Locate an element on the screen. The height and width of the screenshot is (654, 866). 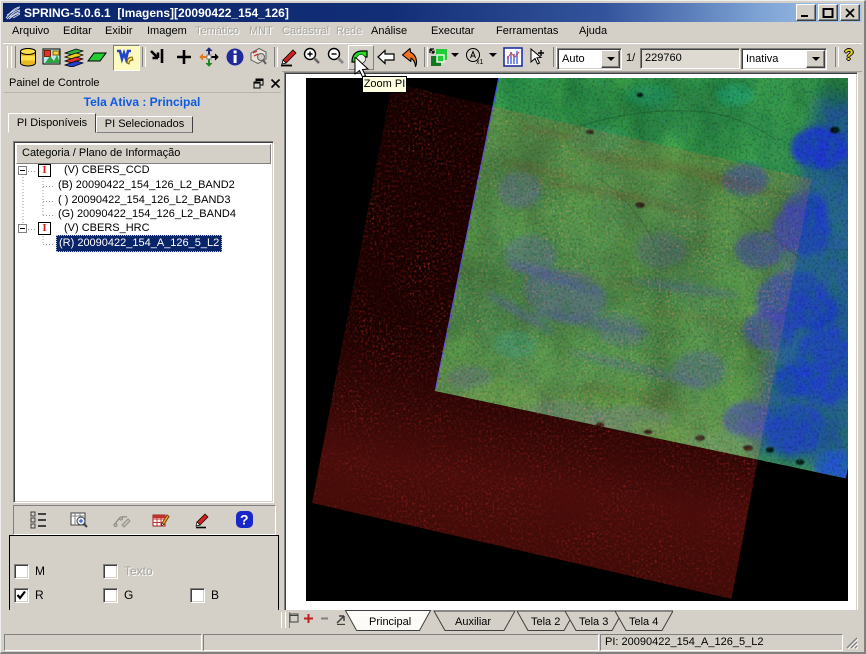
svg-text: Tela 4 is located at coordinates (643, 622).